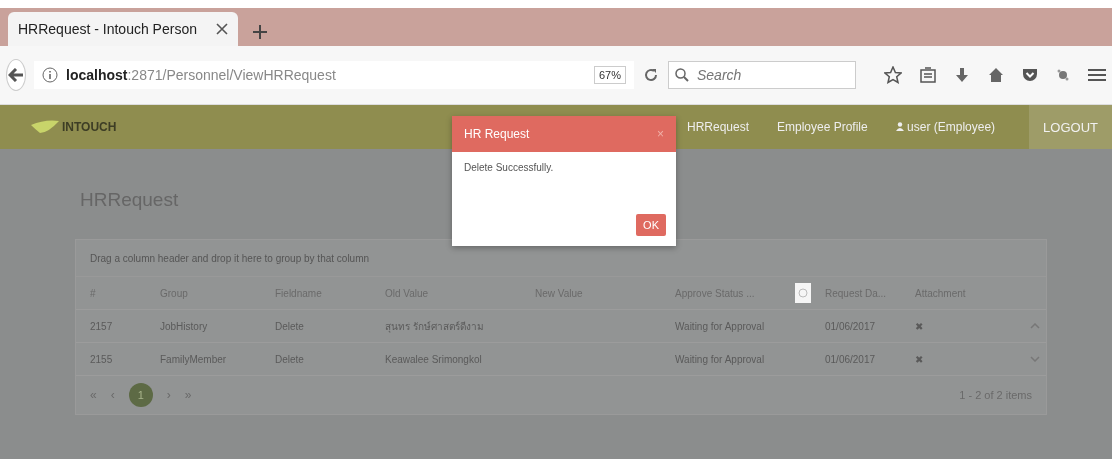 The image size is (1112, 459). Describe the element at coordinates (168, 395) in the screenshot. I see `next-page-button: ›` at that location.